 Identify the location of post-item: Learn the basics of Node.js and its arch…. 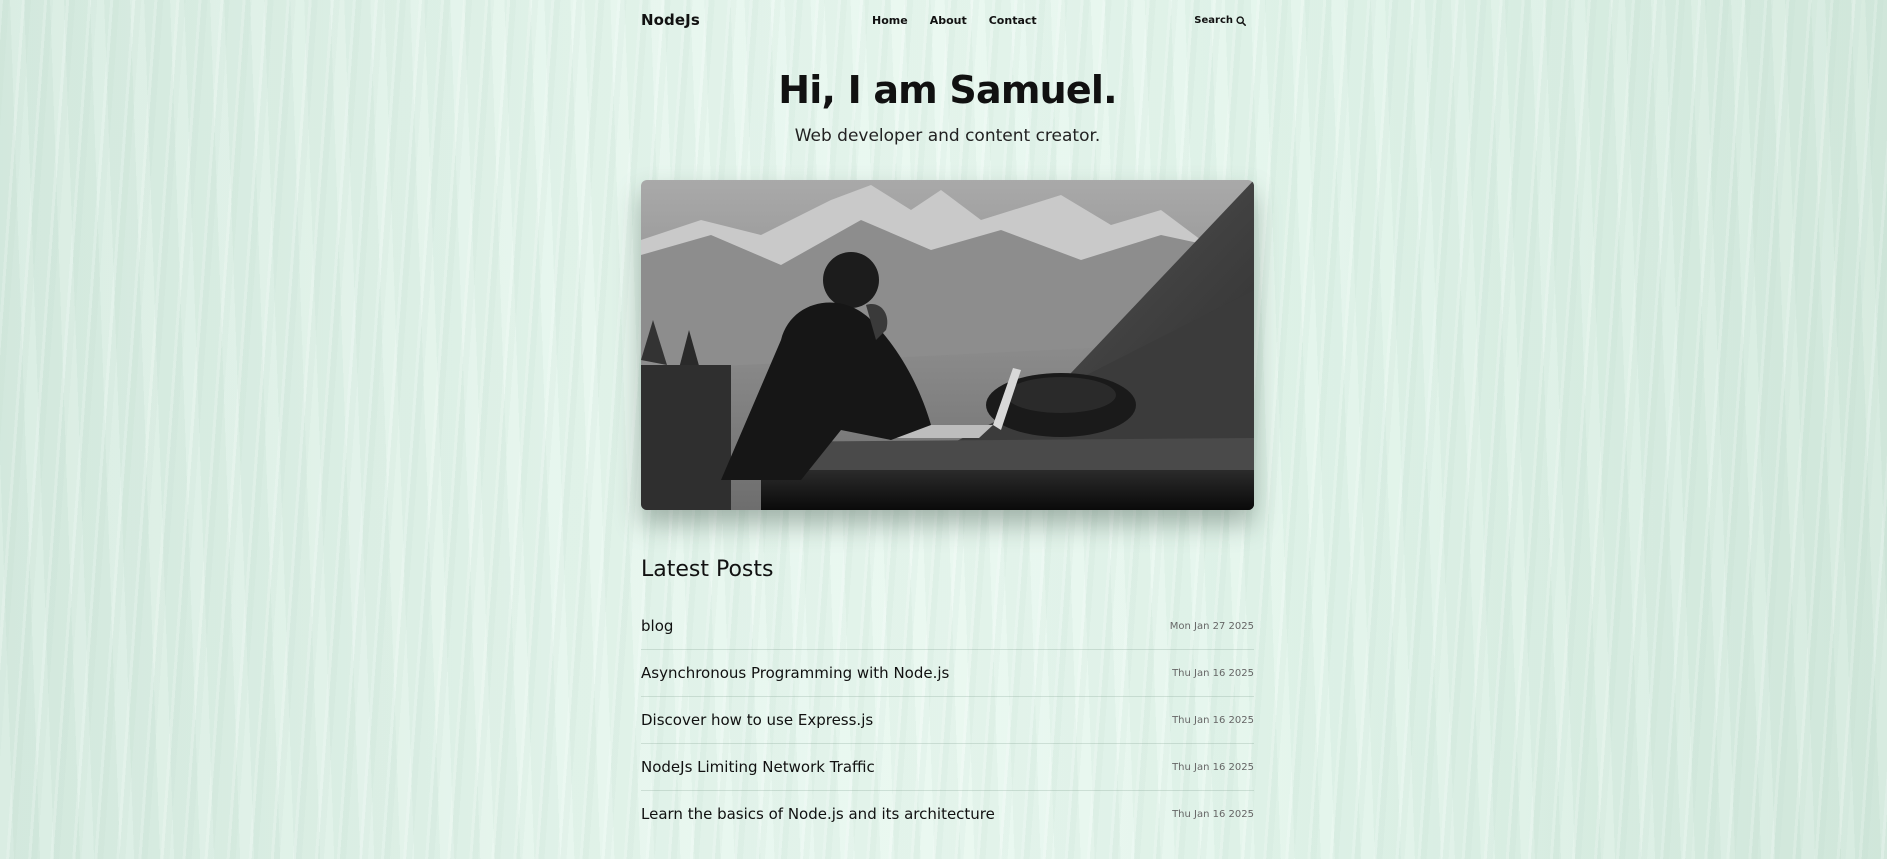
(947, 814).